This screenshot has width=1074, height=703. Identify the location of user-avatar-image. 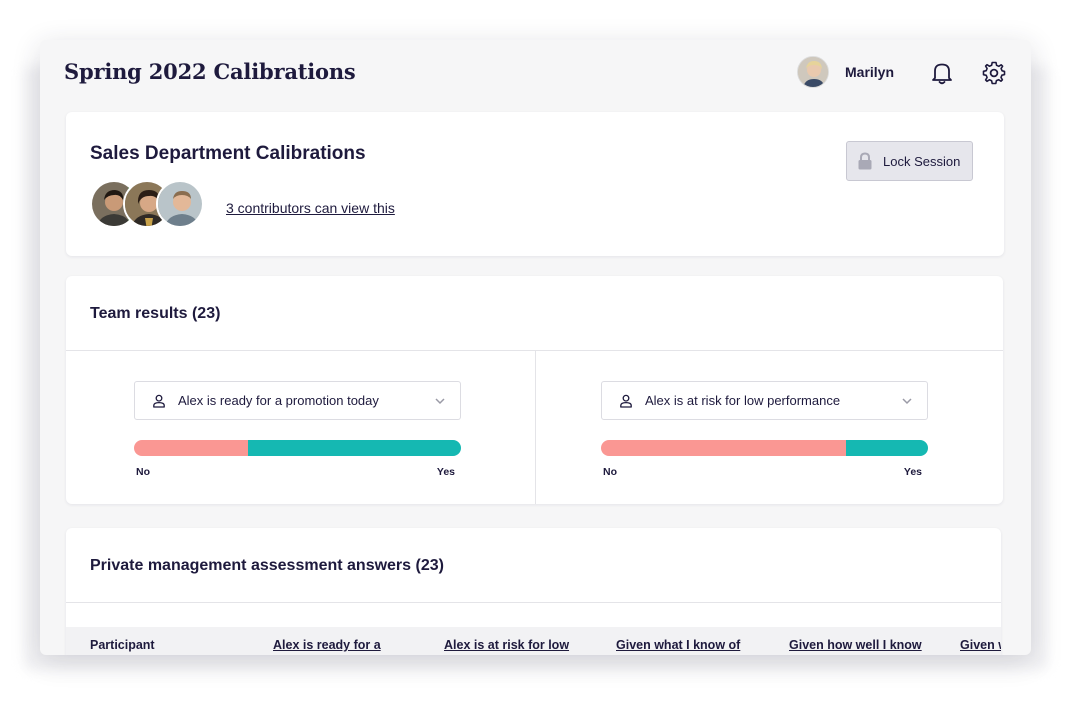
(813, 72).